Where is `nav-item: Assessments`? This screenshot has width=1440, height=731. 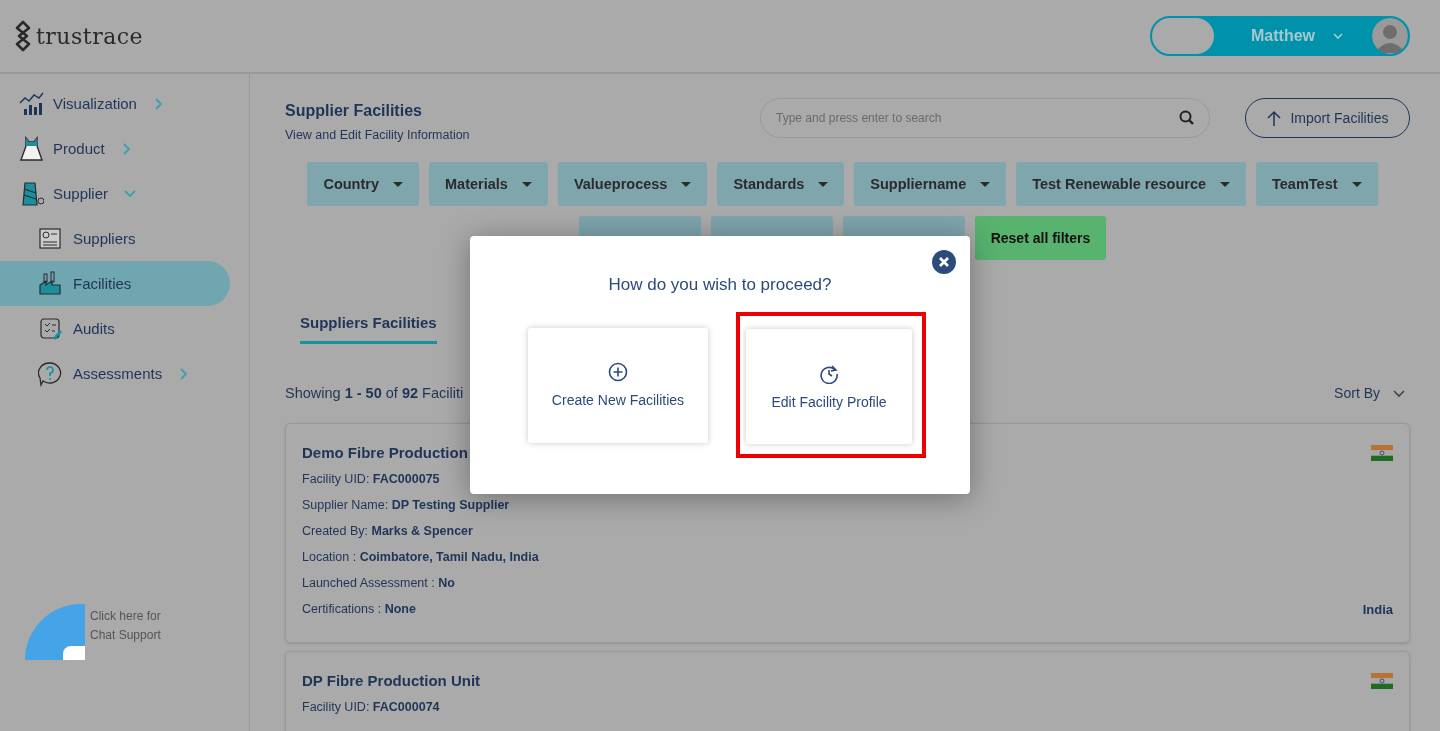 nav-item: Assessments is located at coordinates (115, 373).